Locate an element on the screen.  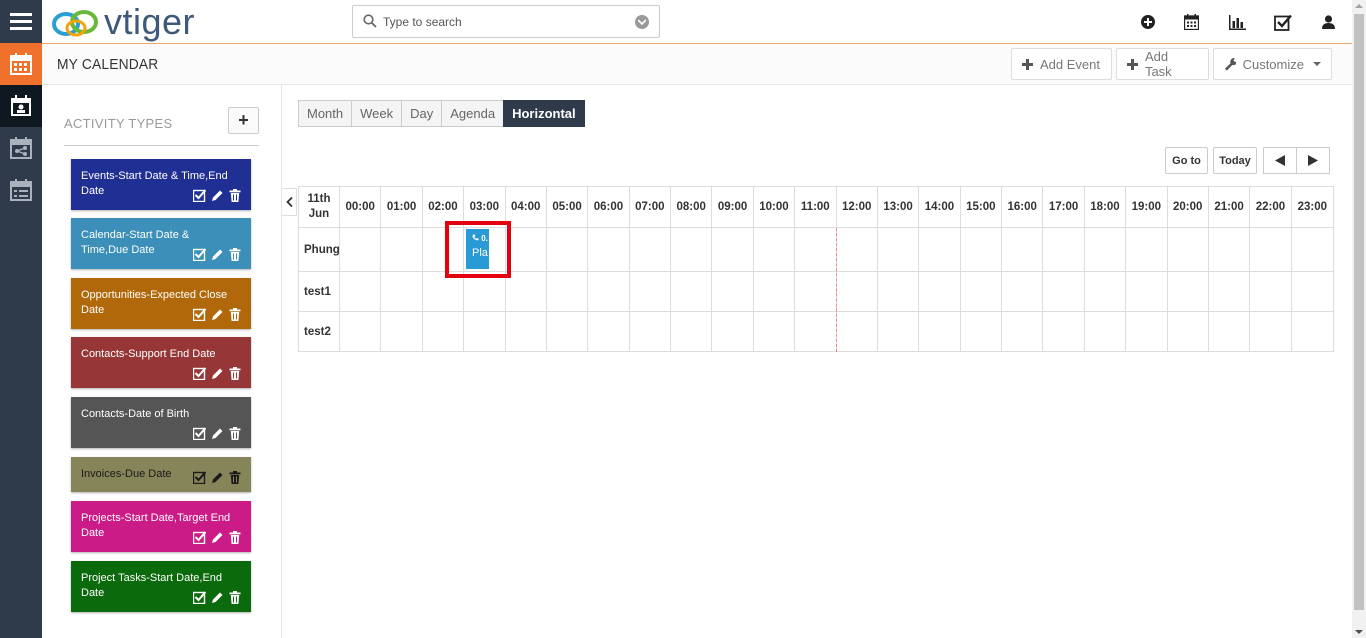
scrollbar-thumb is located at coordinates (1359, 312).